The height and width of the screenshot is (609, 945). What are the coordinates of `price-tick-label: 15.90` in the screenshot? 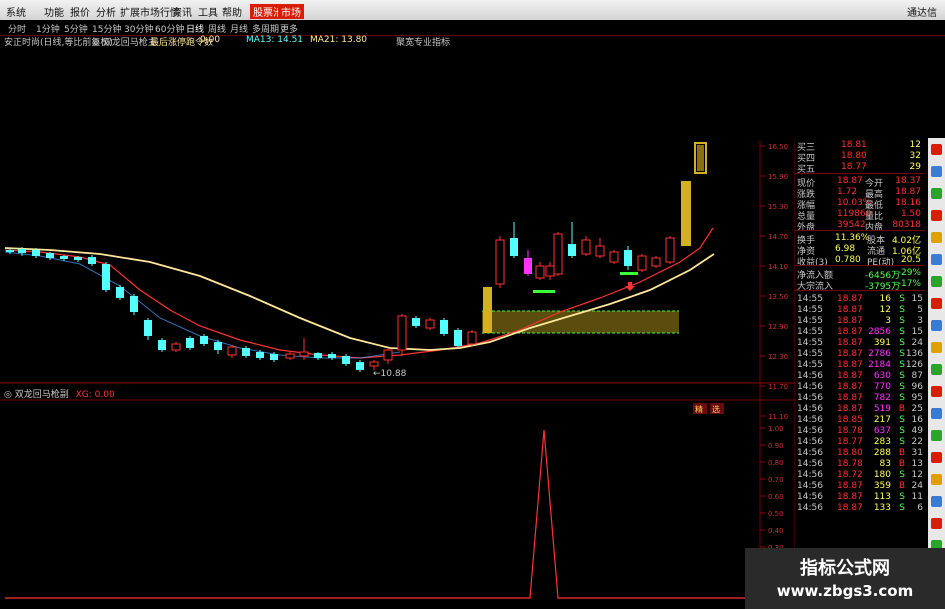 It's located at (778, 177).